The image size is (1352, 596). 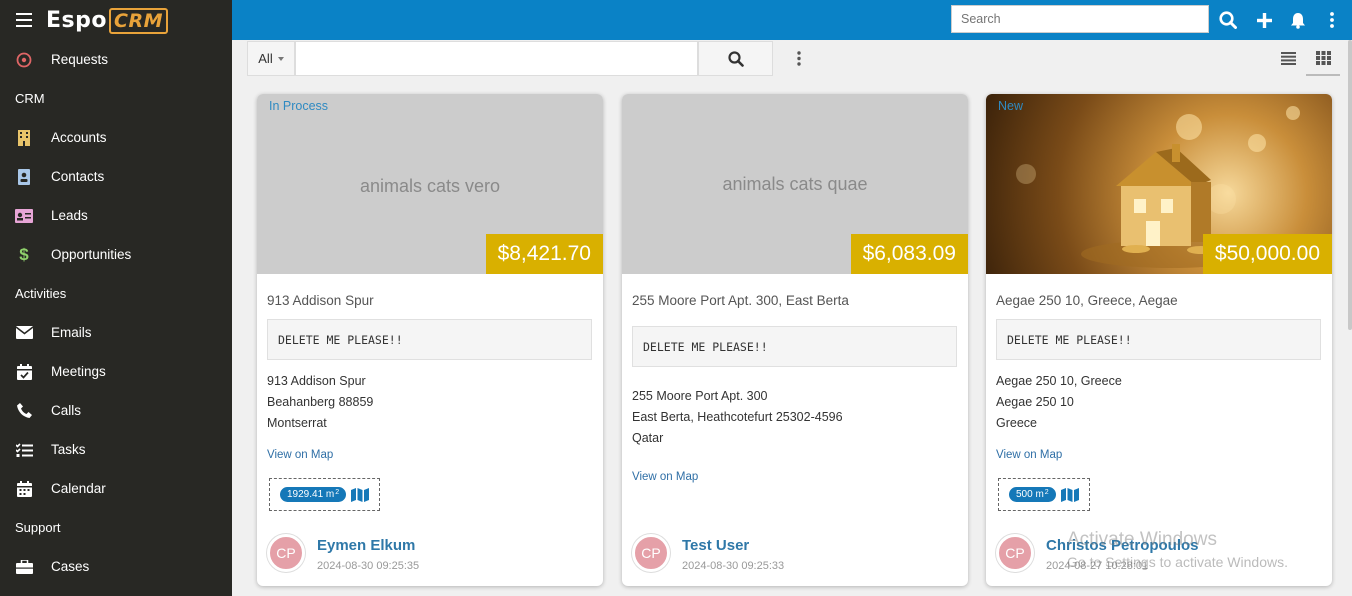 What do you see at coordinates (116, 371) in the screenshot?
I see `sidebar-item-meetings: Meetings` at bounding box center [116, 371].